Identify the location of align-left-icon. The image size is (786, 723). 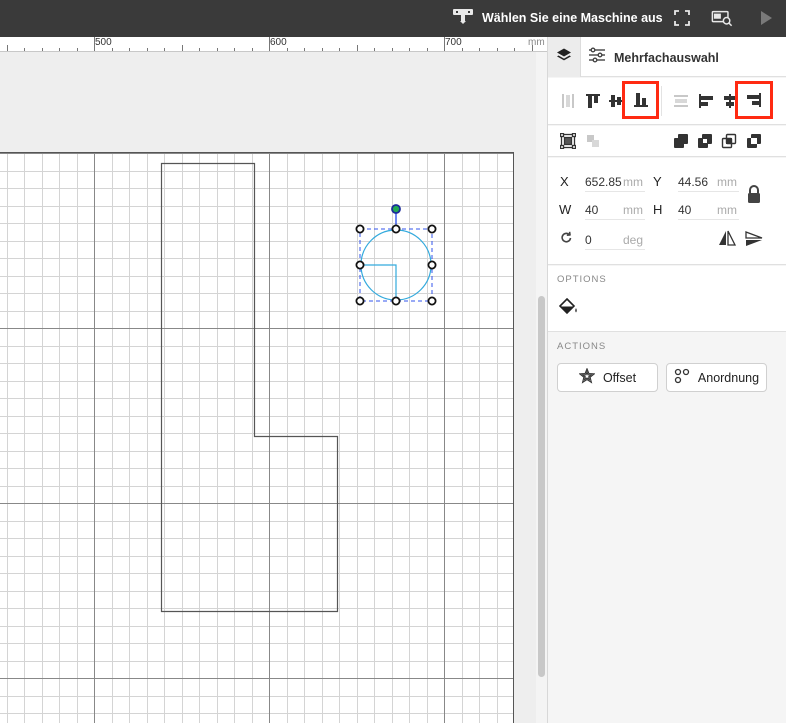
(706, 101).